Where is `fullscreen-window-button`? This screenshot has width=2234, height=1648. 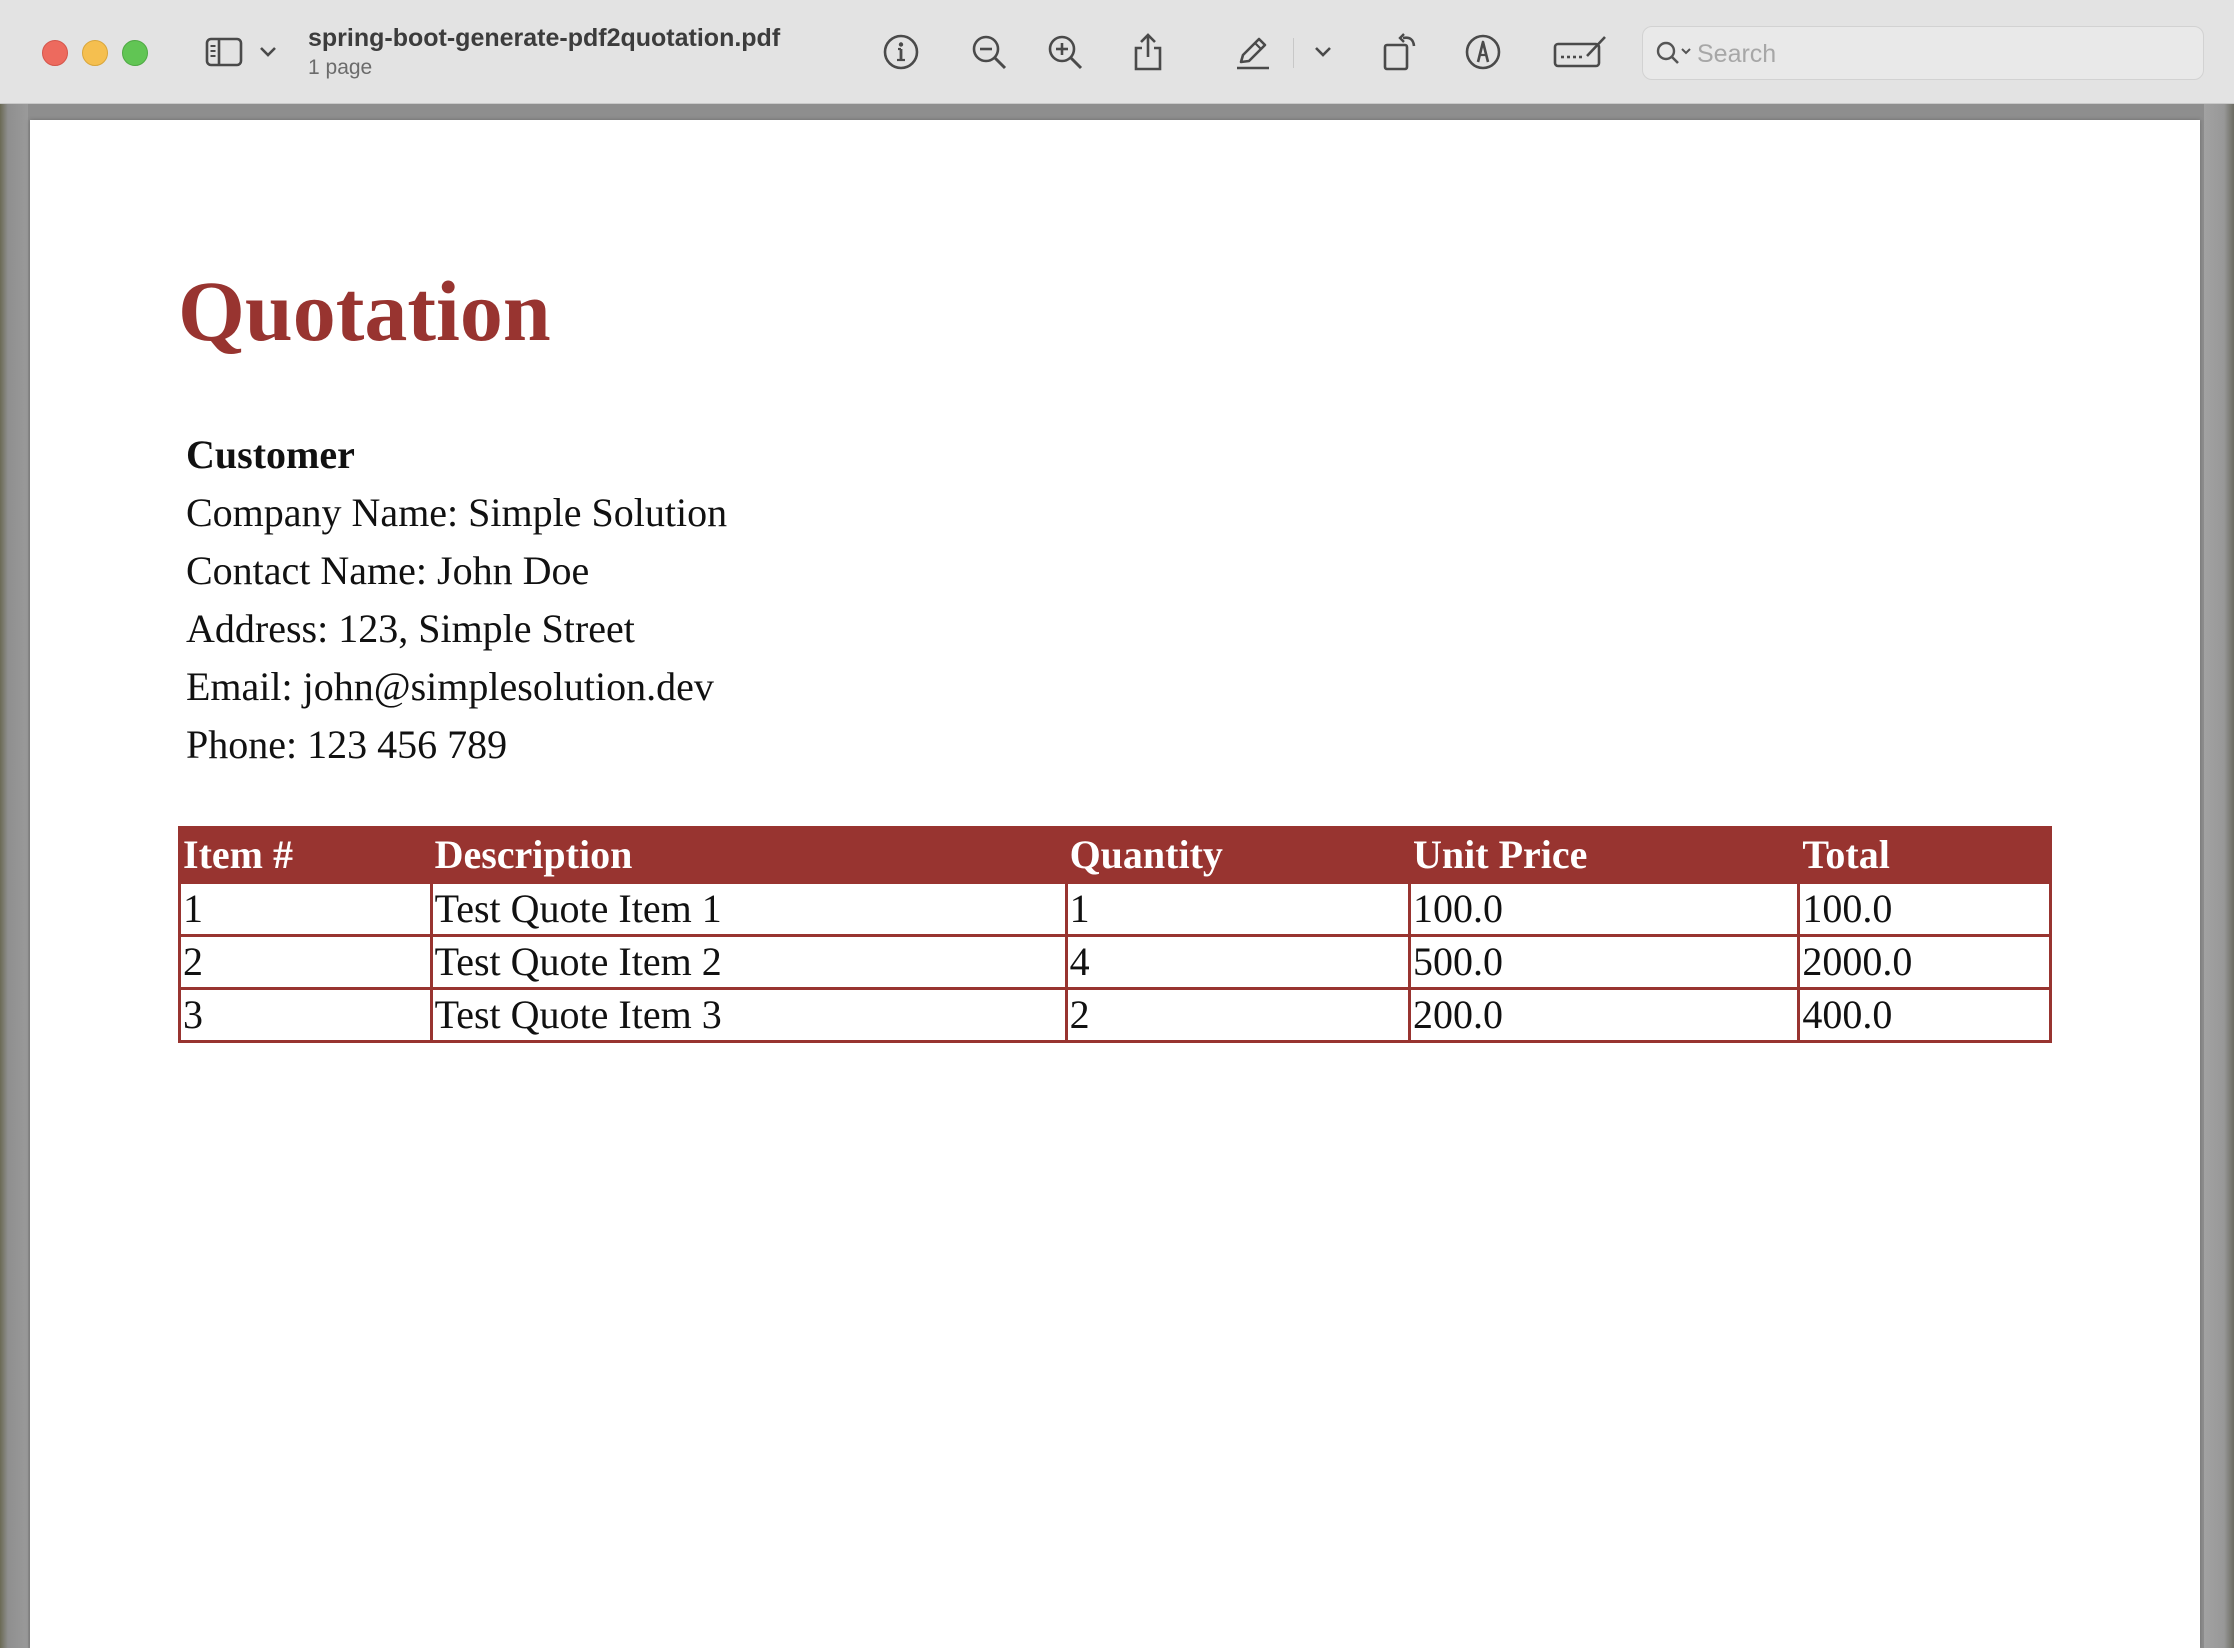
fullscreen-window-button is located at coordinates (135, 53).